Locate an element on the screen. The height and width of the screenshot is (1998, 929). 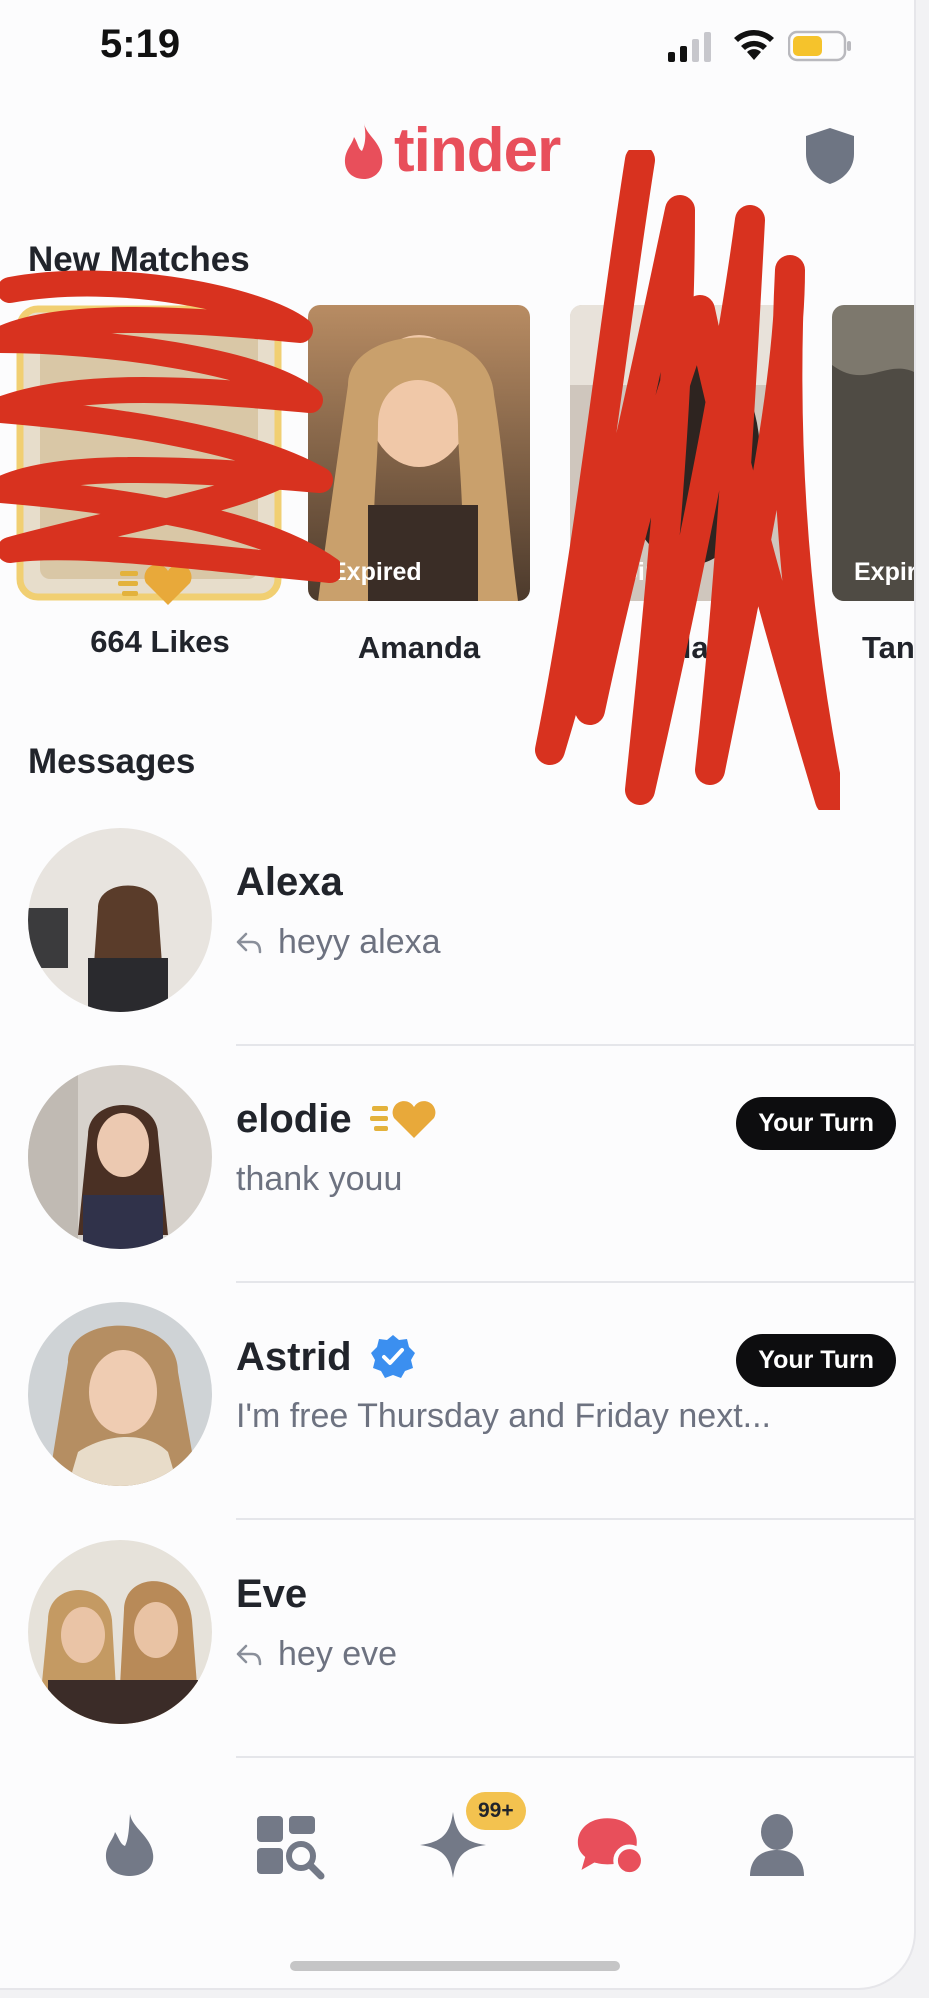
match-card-ella: Expired is located at coordinates (681, 453).